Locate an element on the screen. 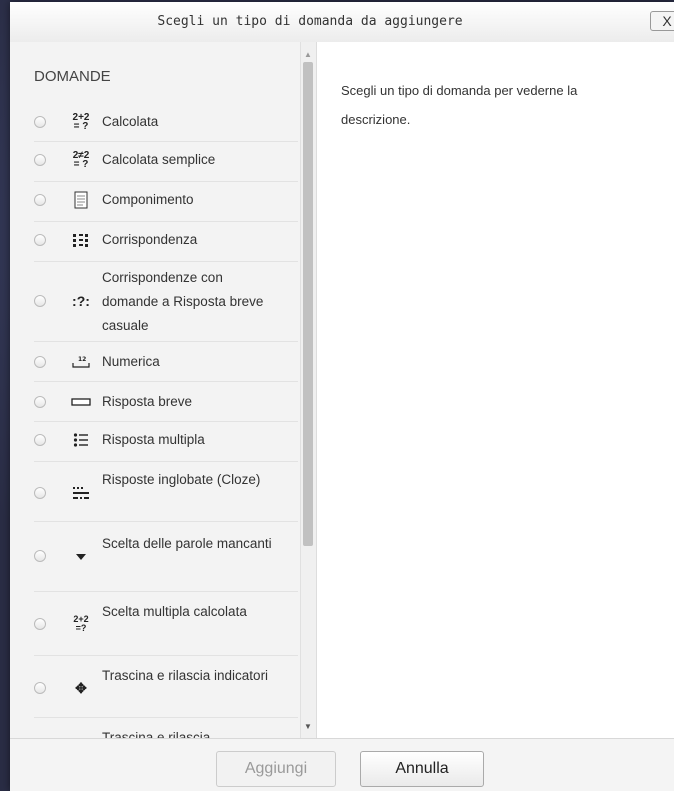  svg-text: 12 is located at coordinates (82, 359).